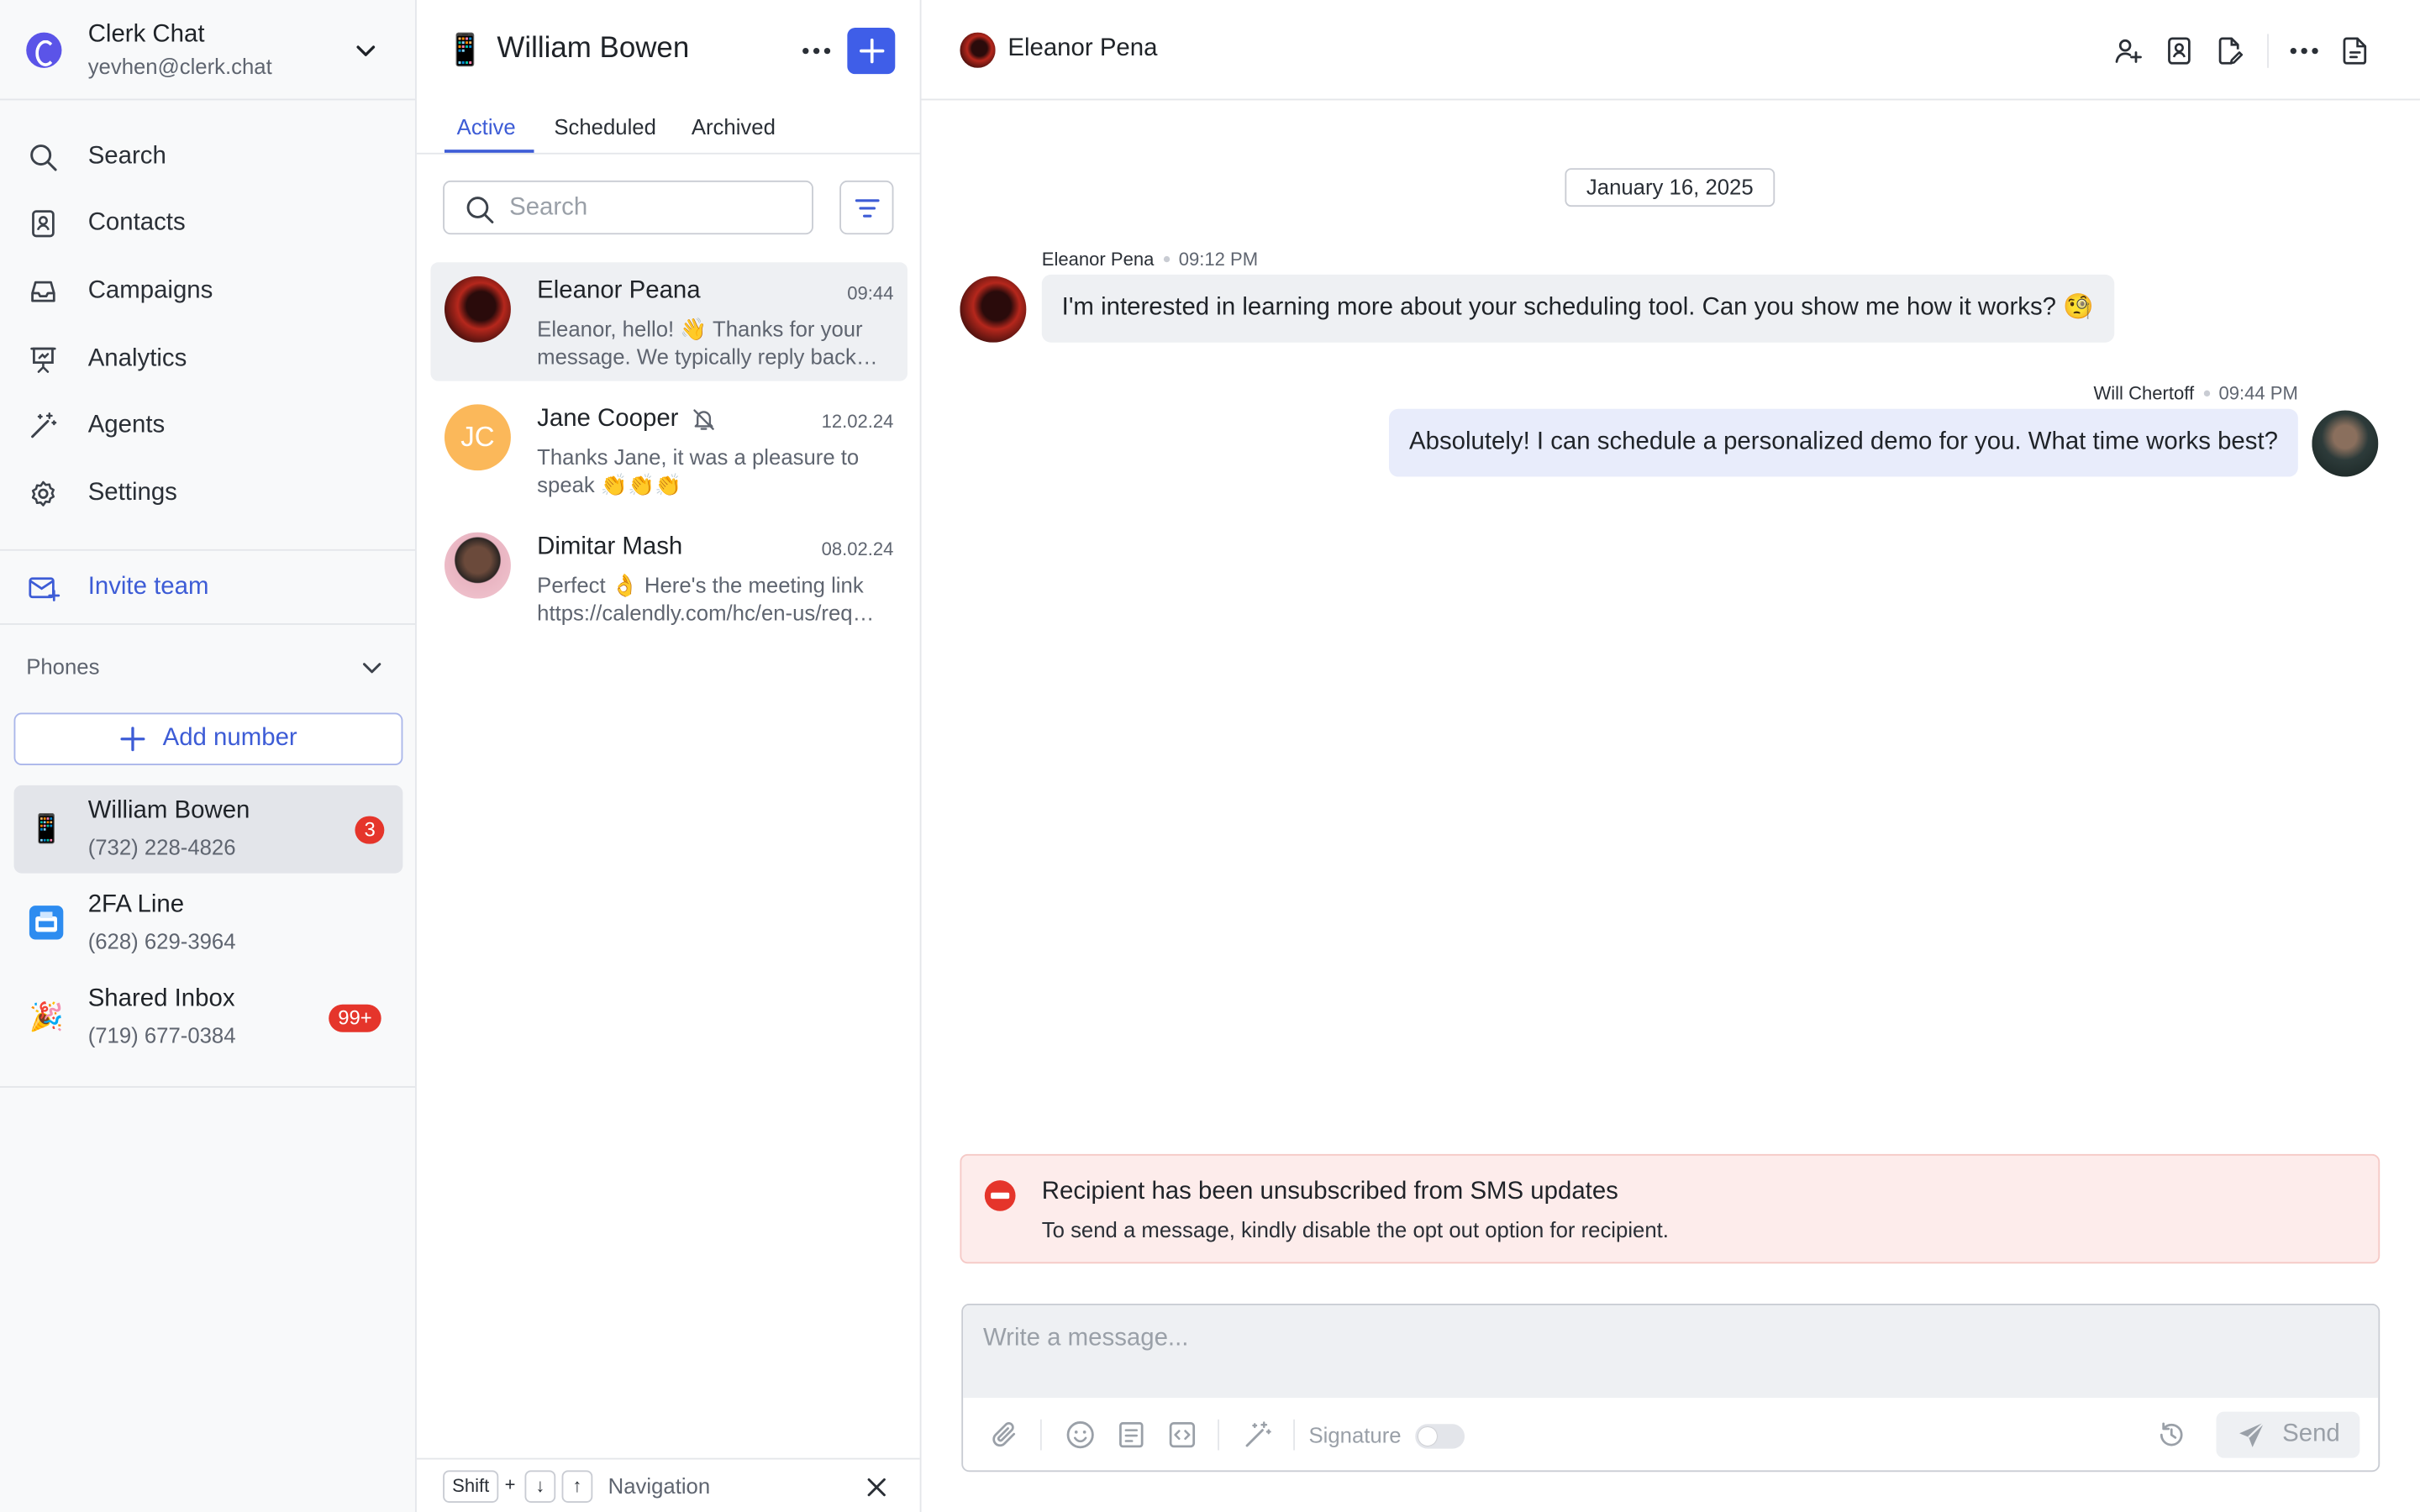 Image resolution: width=2420 pixels, height=1512 pixels. I want to click on conversation-tabs: Active Scheduled Archived, so click(668, 127).